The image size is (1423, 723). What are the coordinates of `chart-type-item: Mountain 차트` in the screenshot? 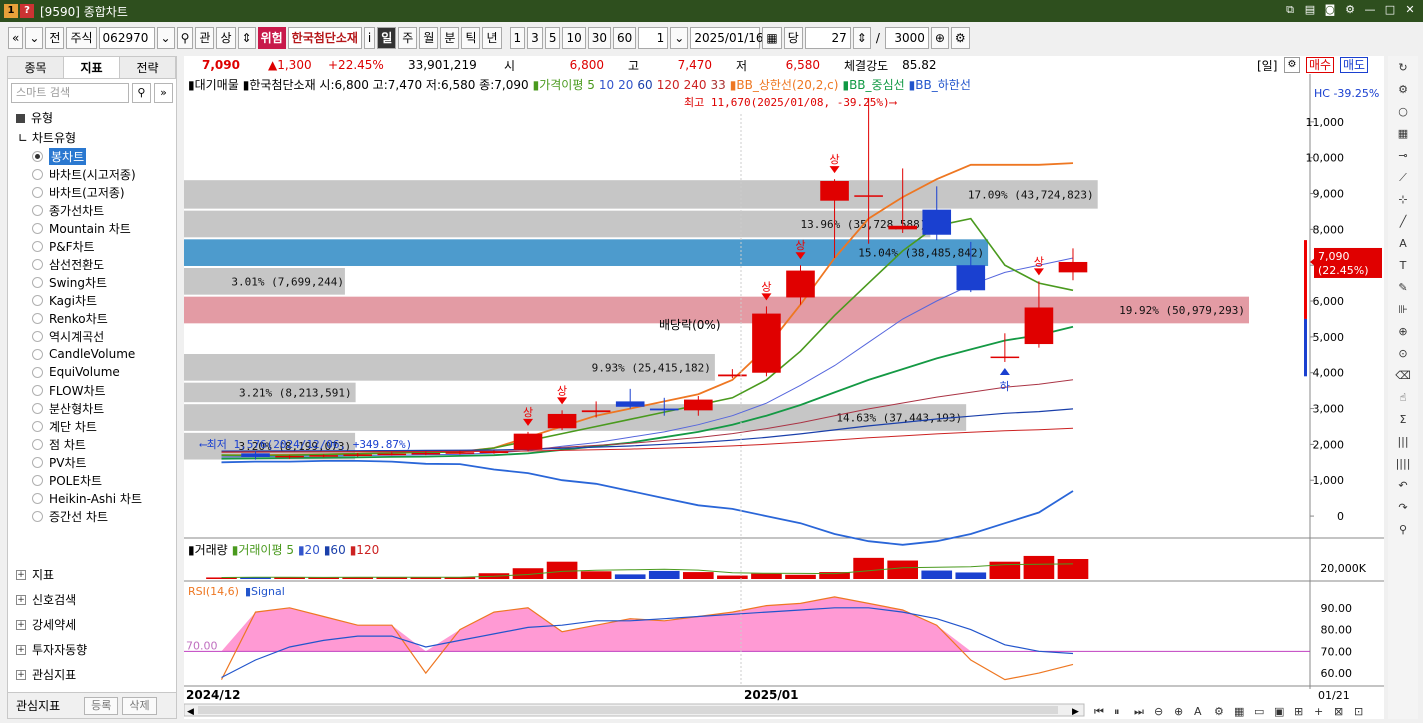 It's located at (92, 228).